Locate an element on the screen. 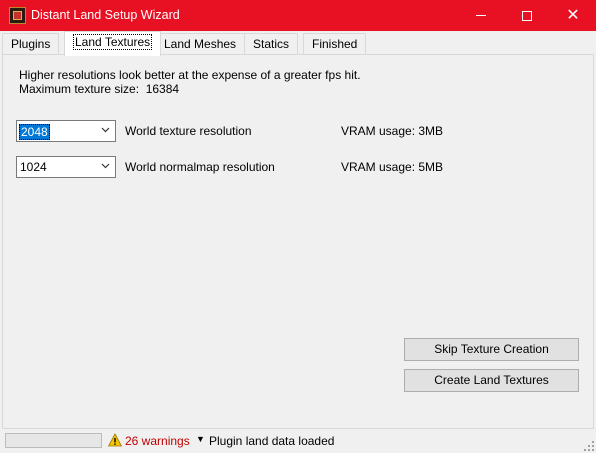 Image resolution: width=596 pixels, height=453 pixels. app-icon is located at coordinates (17, 15).